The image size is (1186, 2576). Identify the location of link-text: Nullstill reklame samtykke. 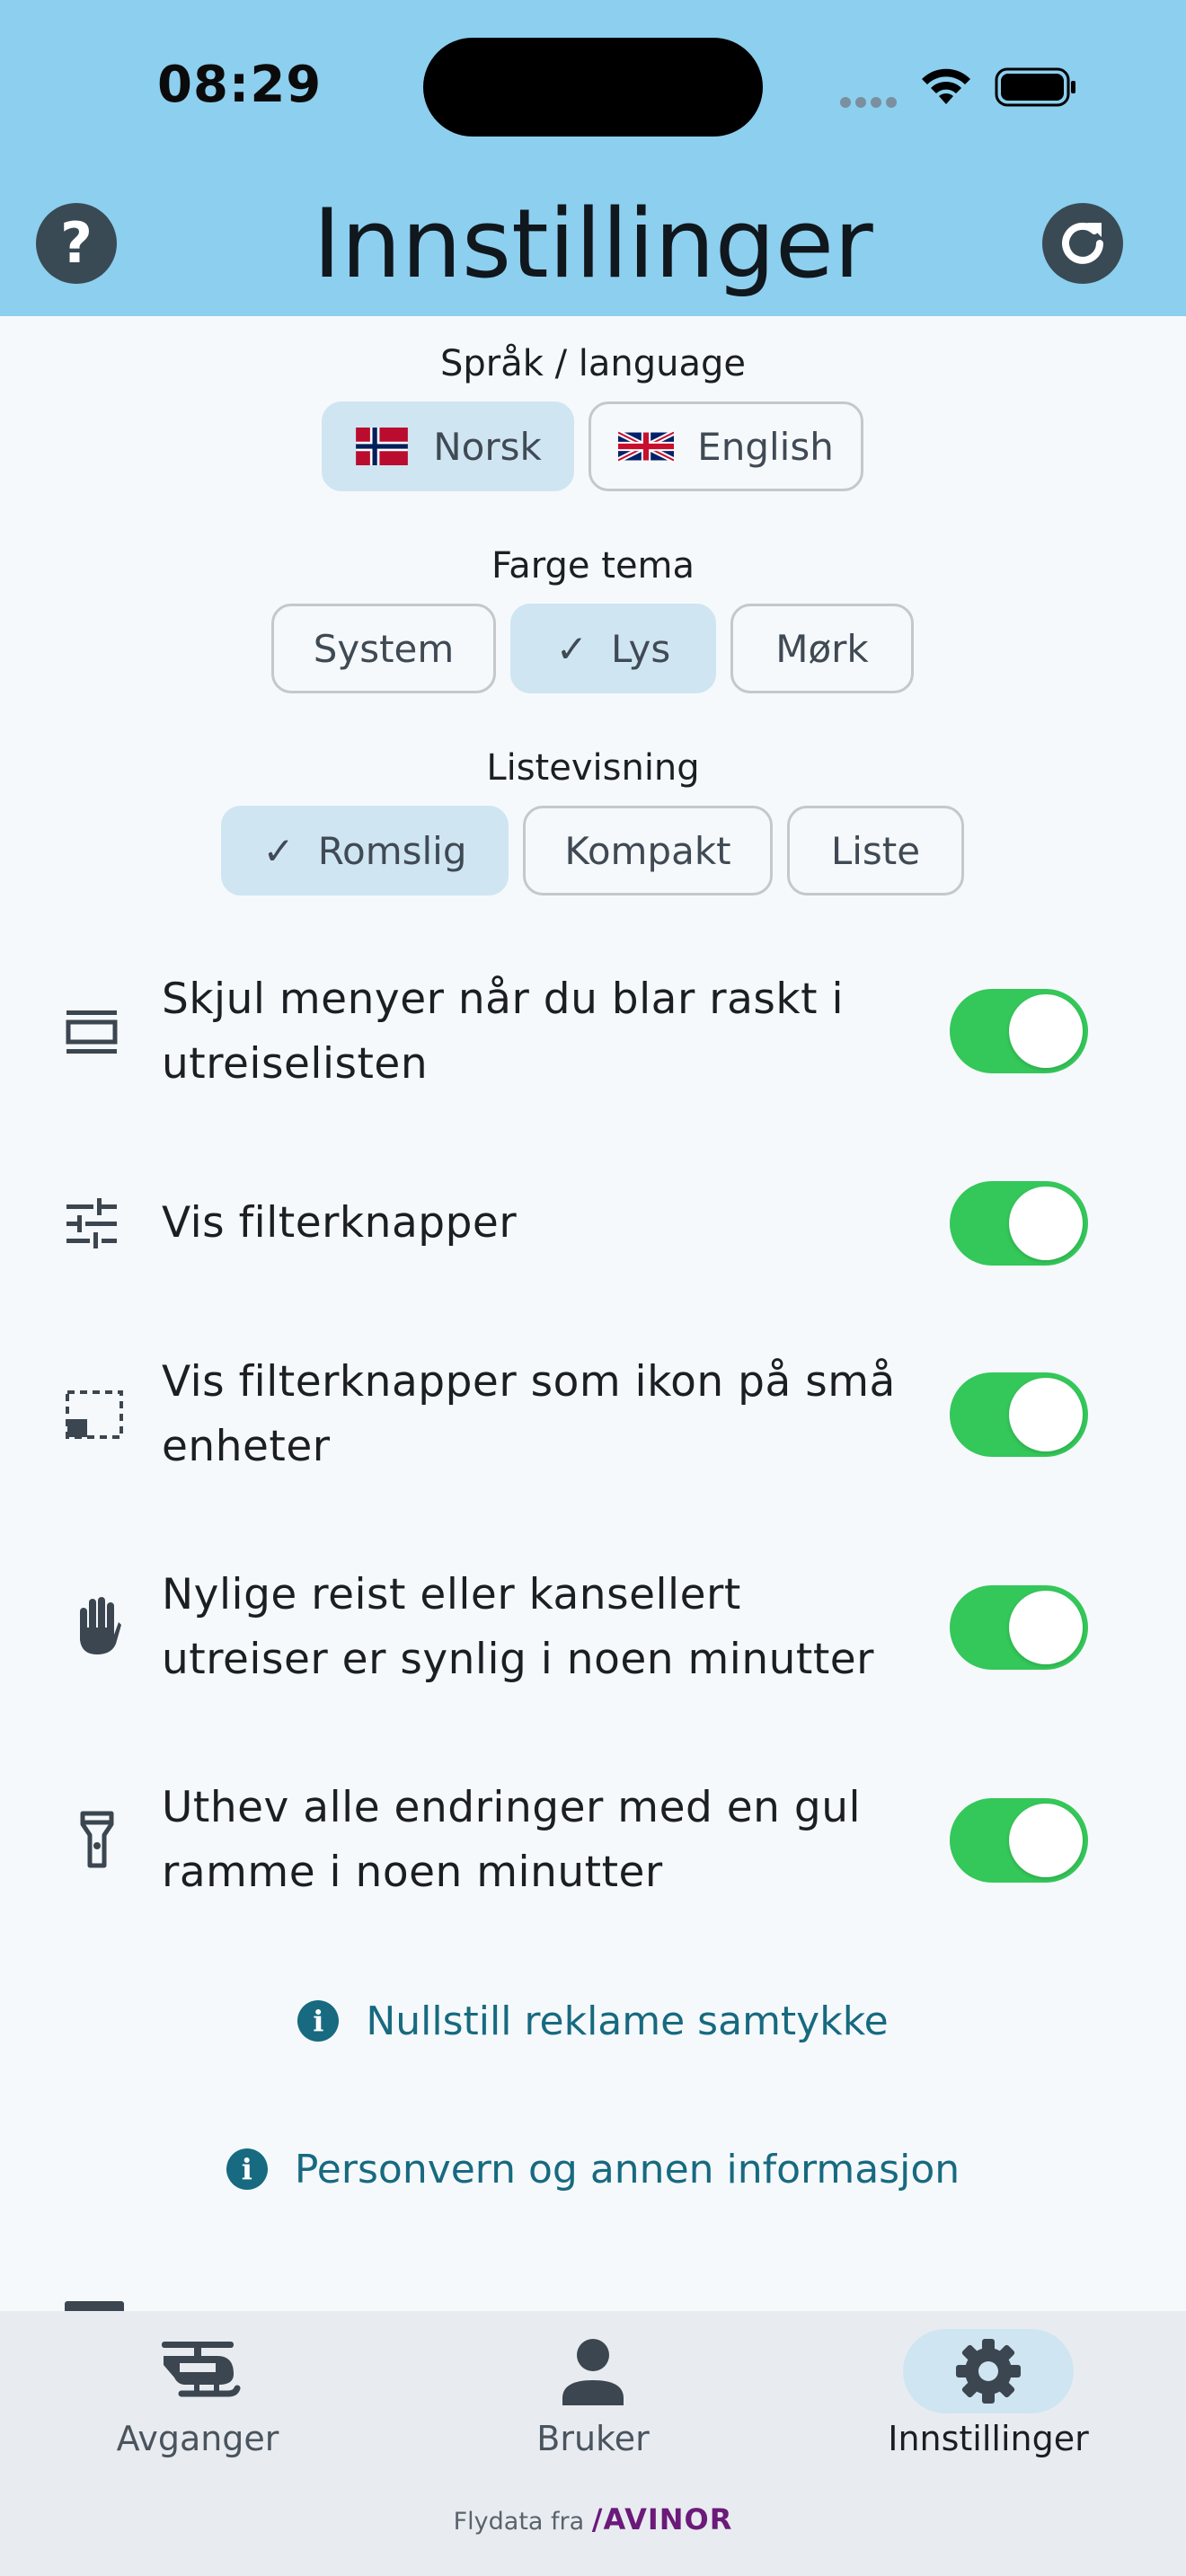
(627, 2021).